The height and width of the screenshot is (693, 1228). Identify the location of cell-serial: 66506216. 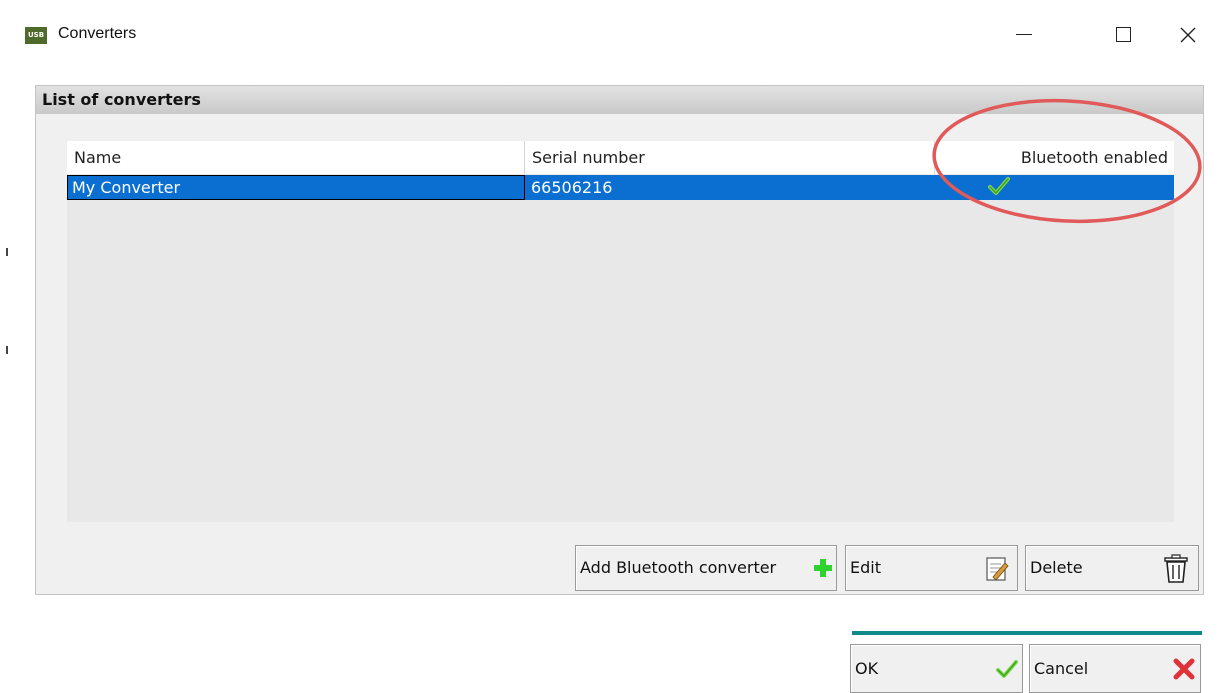
(730, 187).